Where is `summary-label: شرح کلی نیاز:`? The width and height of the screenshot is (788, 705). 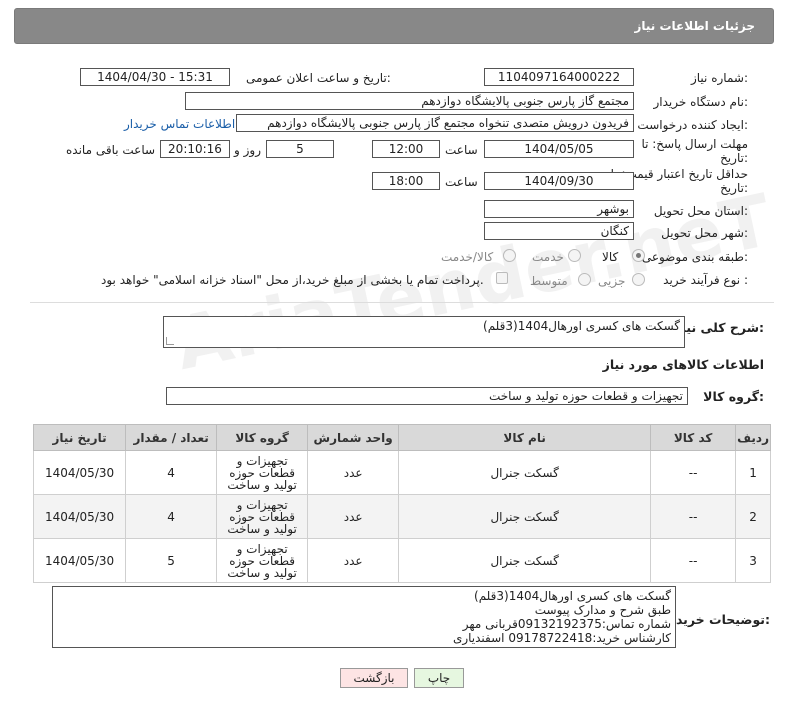 summary-label: شرح کلی نیاز: is located at coordinates (719, 327).